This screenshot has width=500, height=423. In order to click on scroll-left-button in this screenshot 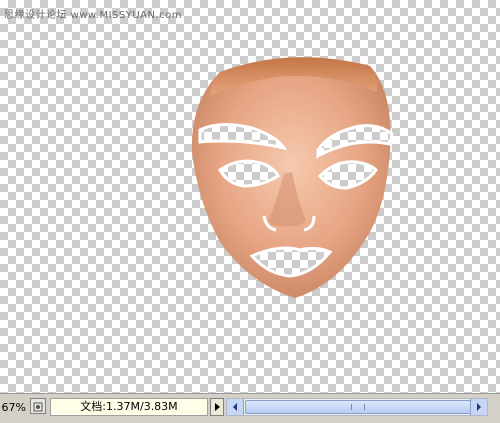, I will do `click(235, 407)`.